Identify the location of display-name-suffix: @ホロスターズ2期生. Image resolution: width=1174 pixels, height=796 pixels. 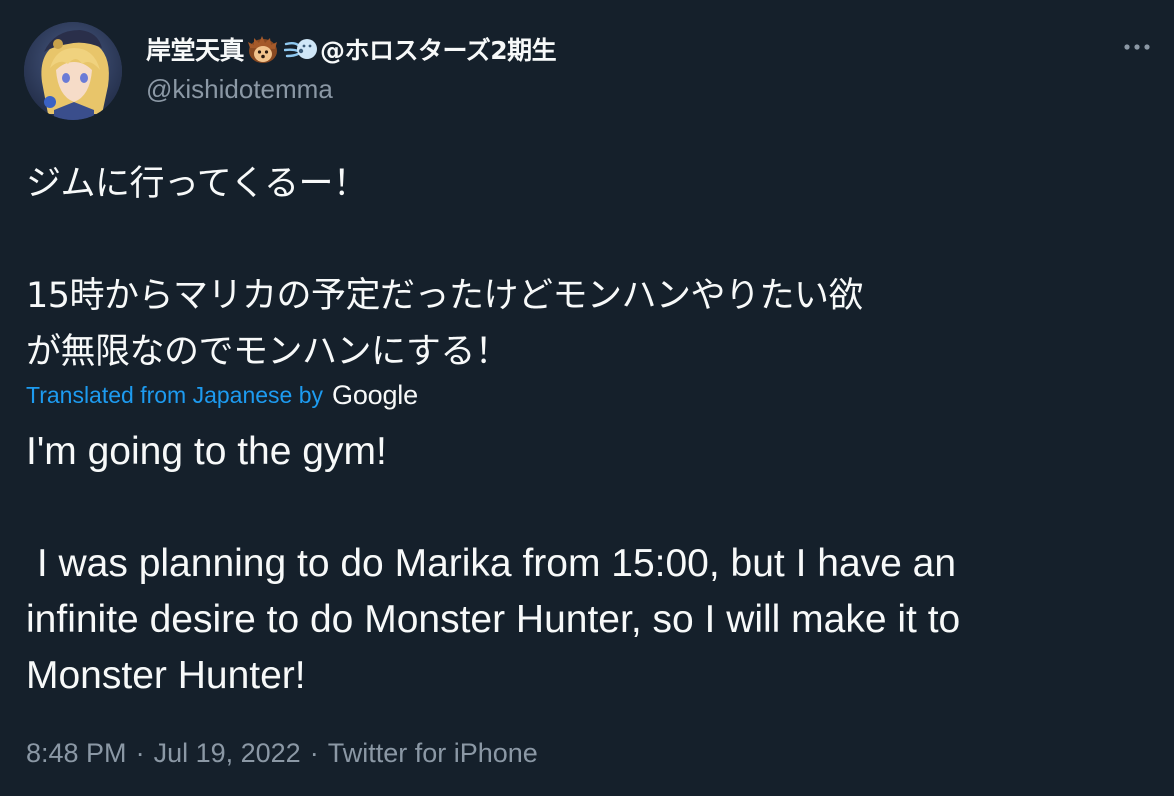
(438, 50).